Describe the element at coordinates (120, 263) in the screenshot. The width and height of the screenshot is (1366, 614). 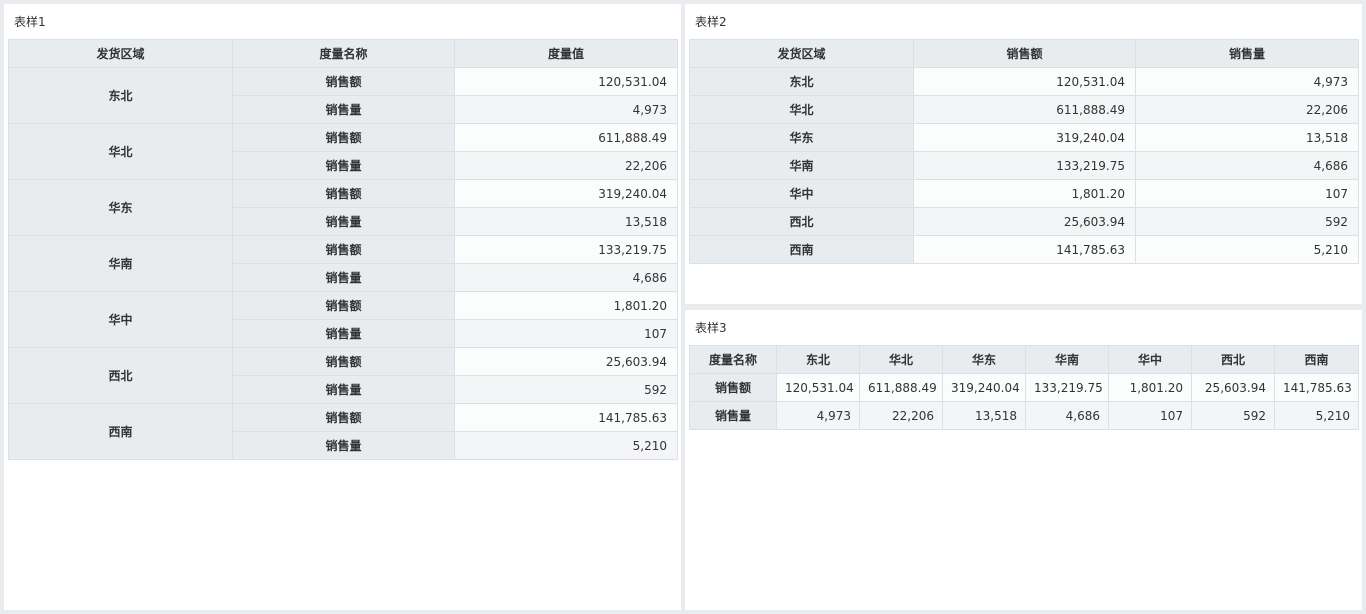
I see `table1-region-cell: 华南` at that location.